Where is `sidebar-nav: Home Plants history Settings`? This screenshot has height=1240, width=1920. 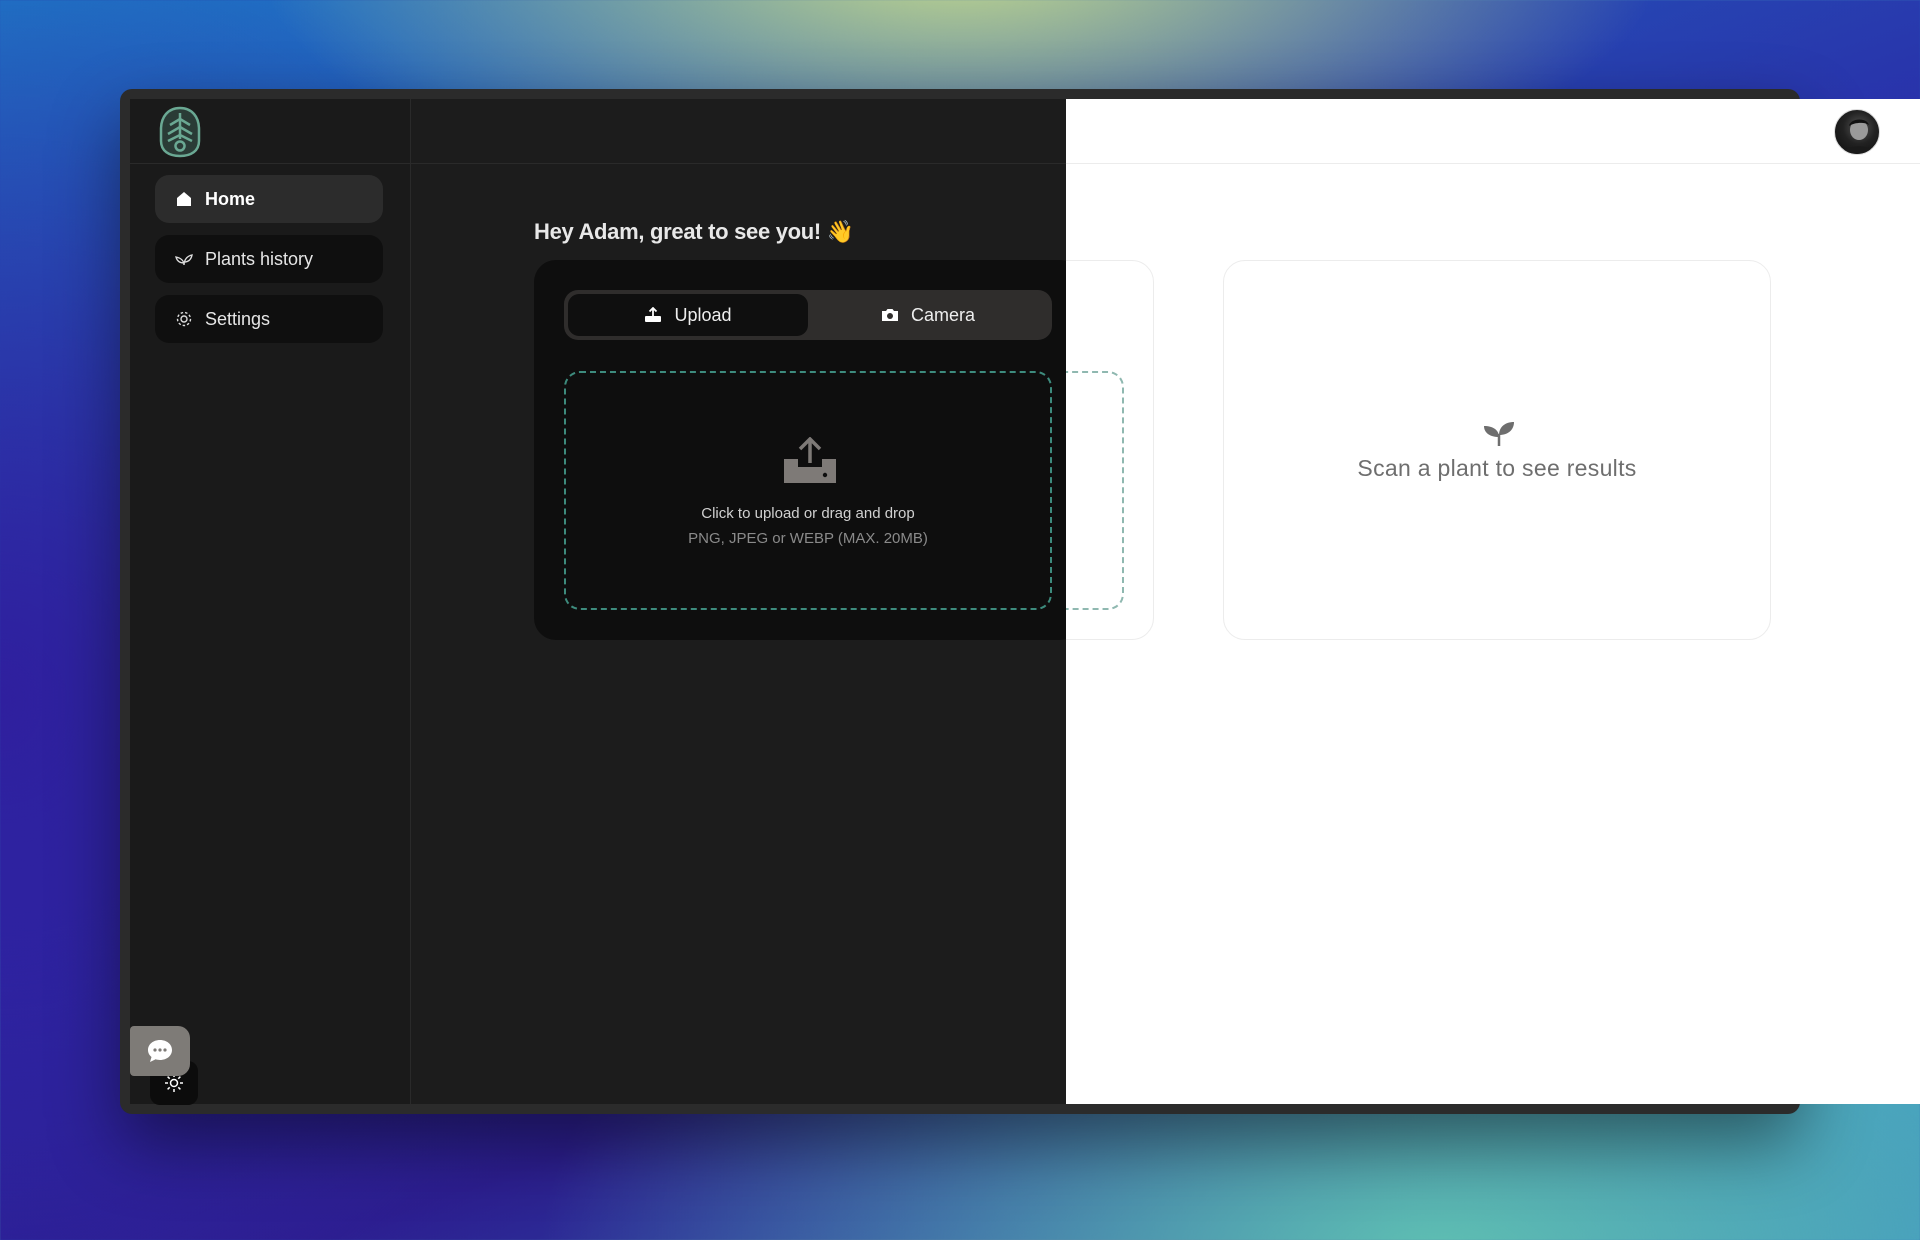
sidebar-nav: Home Plants history Settings is located at coordinates (269, 265).